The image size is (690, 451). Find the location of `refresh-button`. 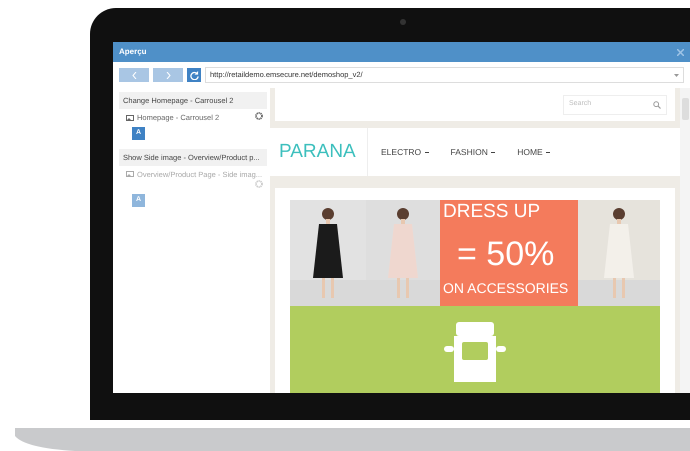

refresh-button is located at coordinates (194, 75).